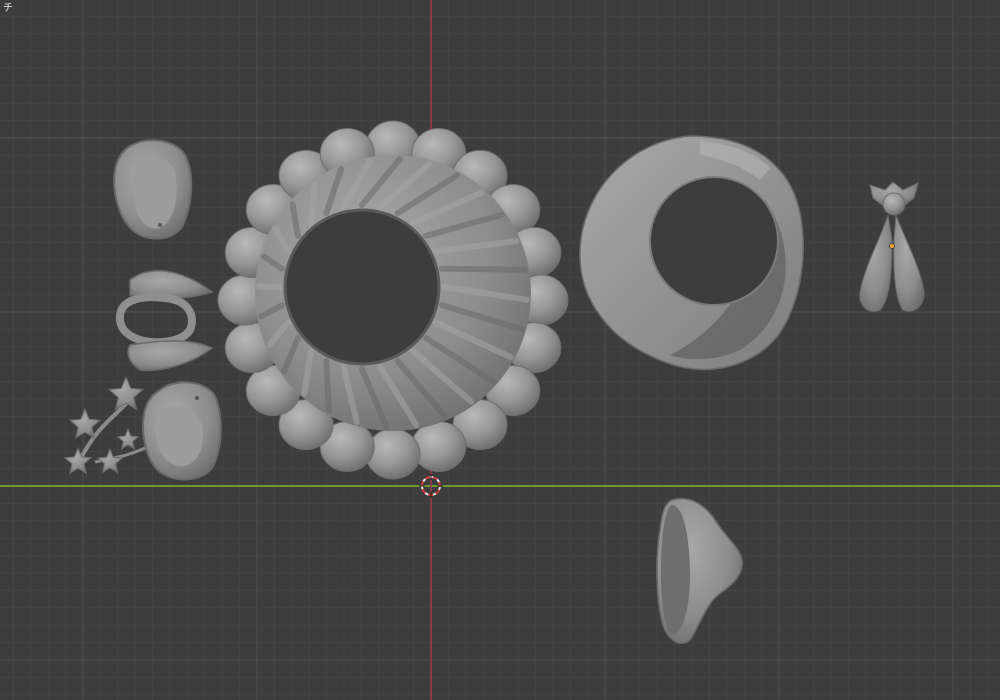 This screenshot has height=700, width=1000. Describe the element at coordinates (876, 263) in the screenshot. I see `tie-left-tail` at that location.